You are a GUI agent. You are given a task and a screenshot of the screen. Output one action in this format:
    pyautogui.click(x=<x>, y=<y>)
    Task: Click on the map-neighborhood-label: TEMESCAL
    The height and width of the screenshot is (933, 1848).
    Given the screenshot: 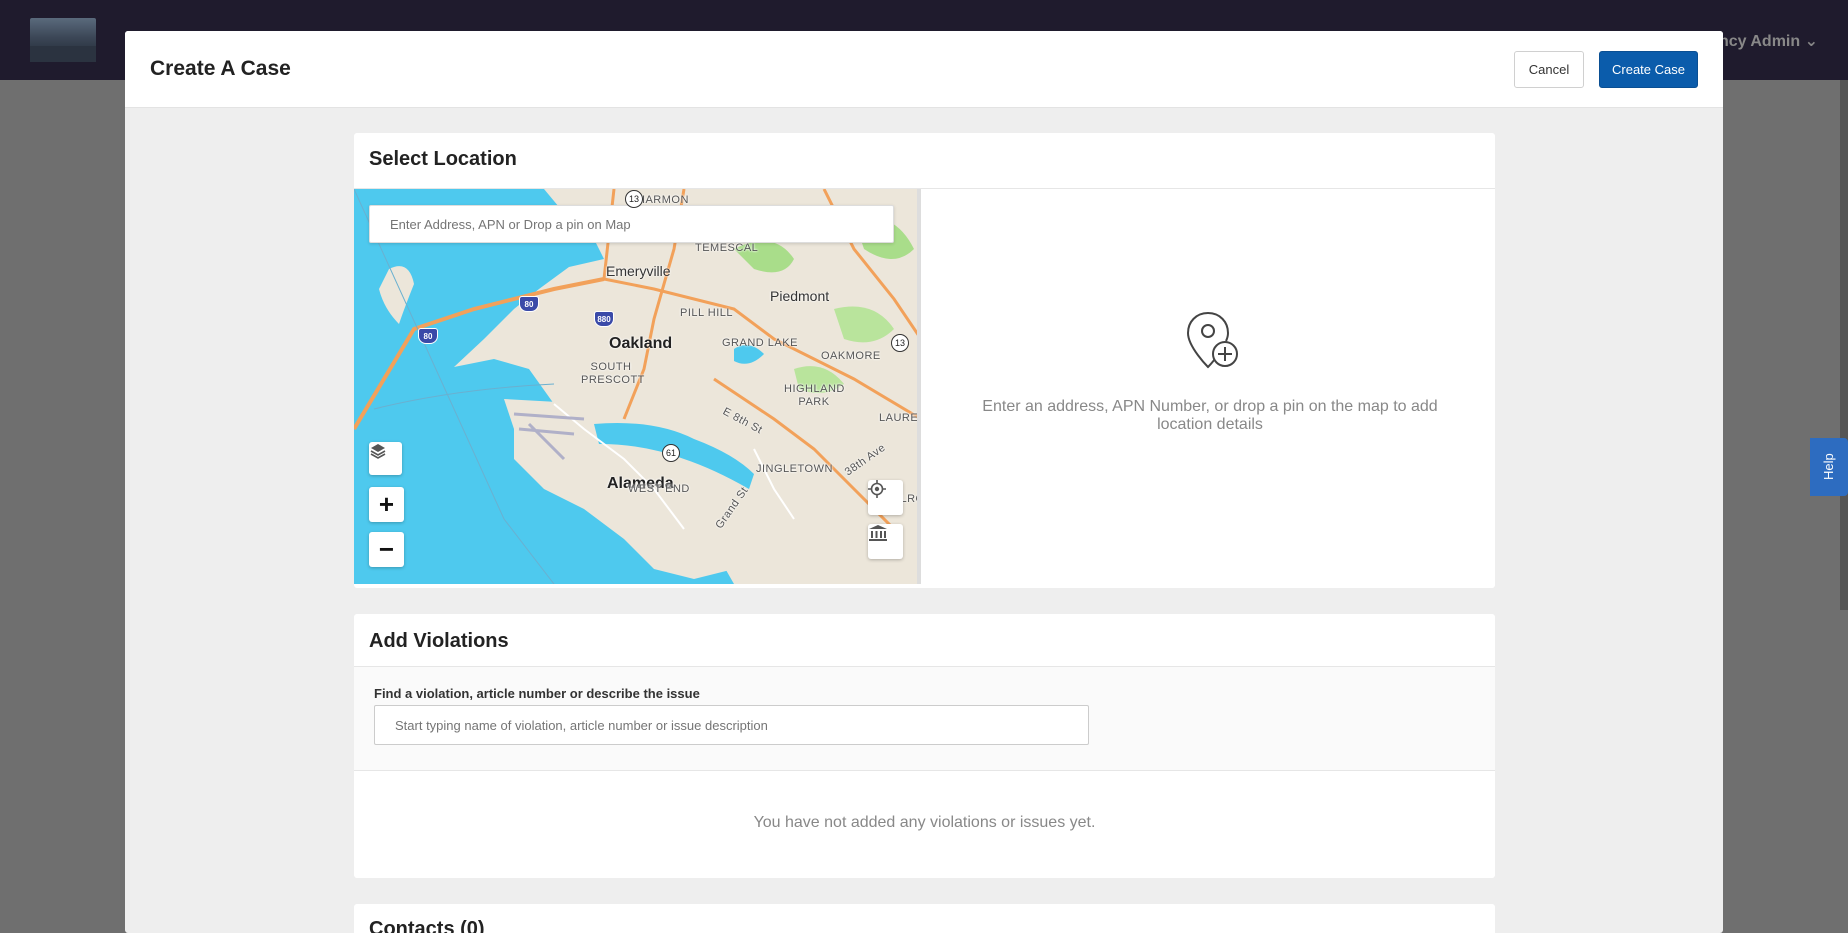 What is the action you would take?
    pyautogui.click(x=727, y=248)
    